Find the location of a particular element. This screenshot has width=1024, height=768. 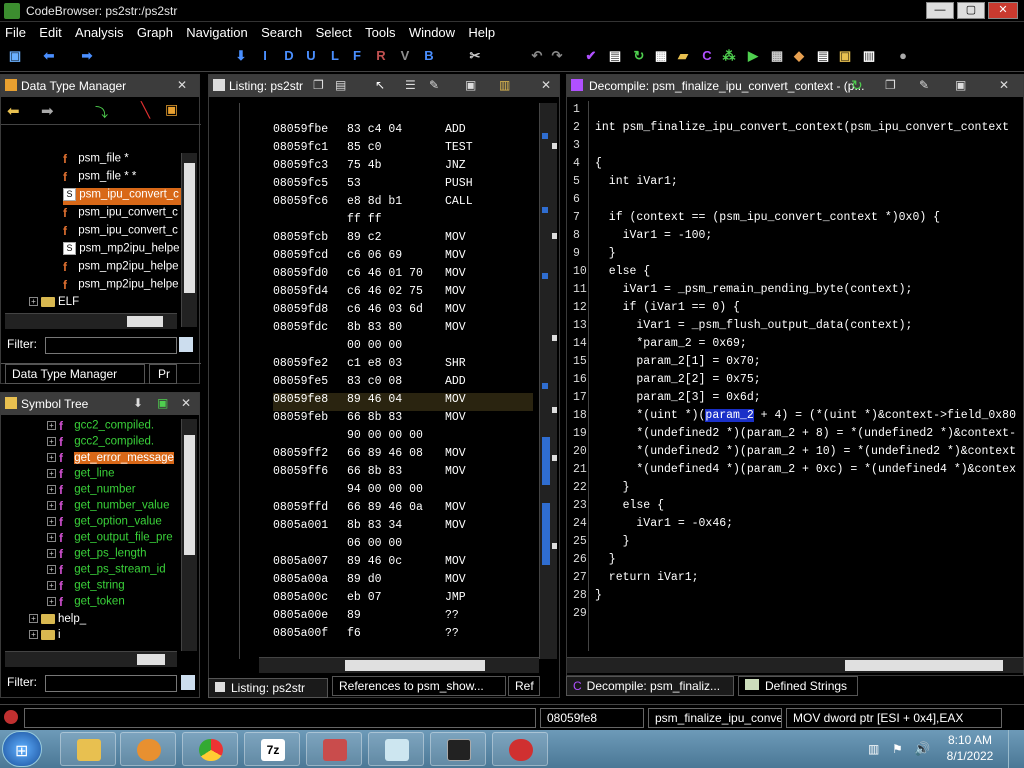

listing-row: 08059fc1 85 c0 TEST is located at coordinates (403, 150).